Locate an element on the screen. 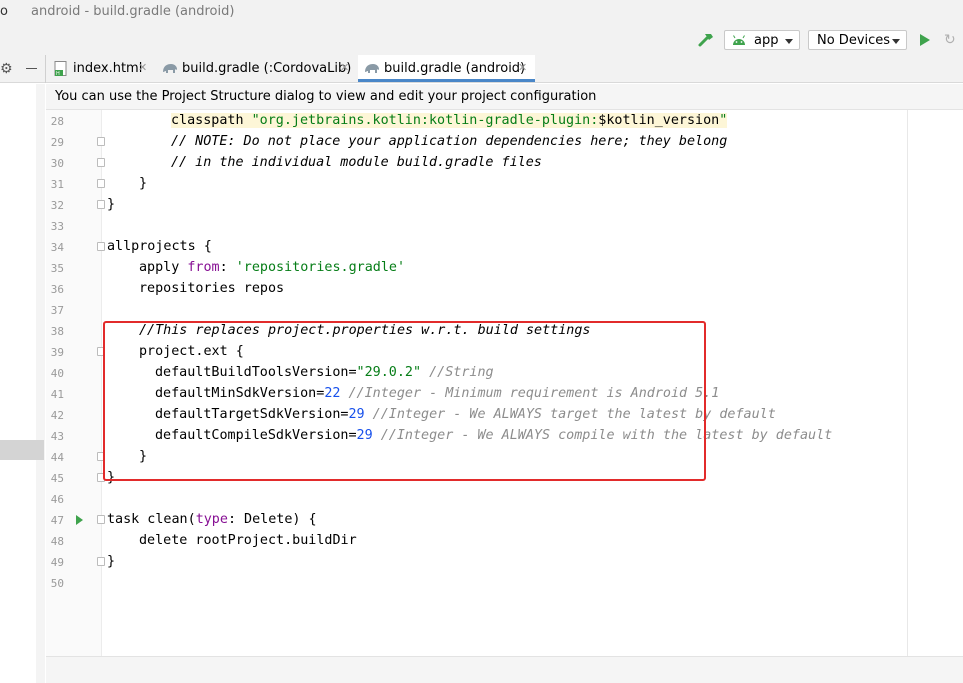 The image size is (963, 683). app-icon: o is located at coordinates (4, 11).